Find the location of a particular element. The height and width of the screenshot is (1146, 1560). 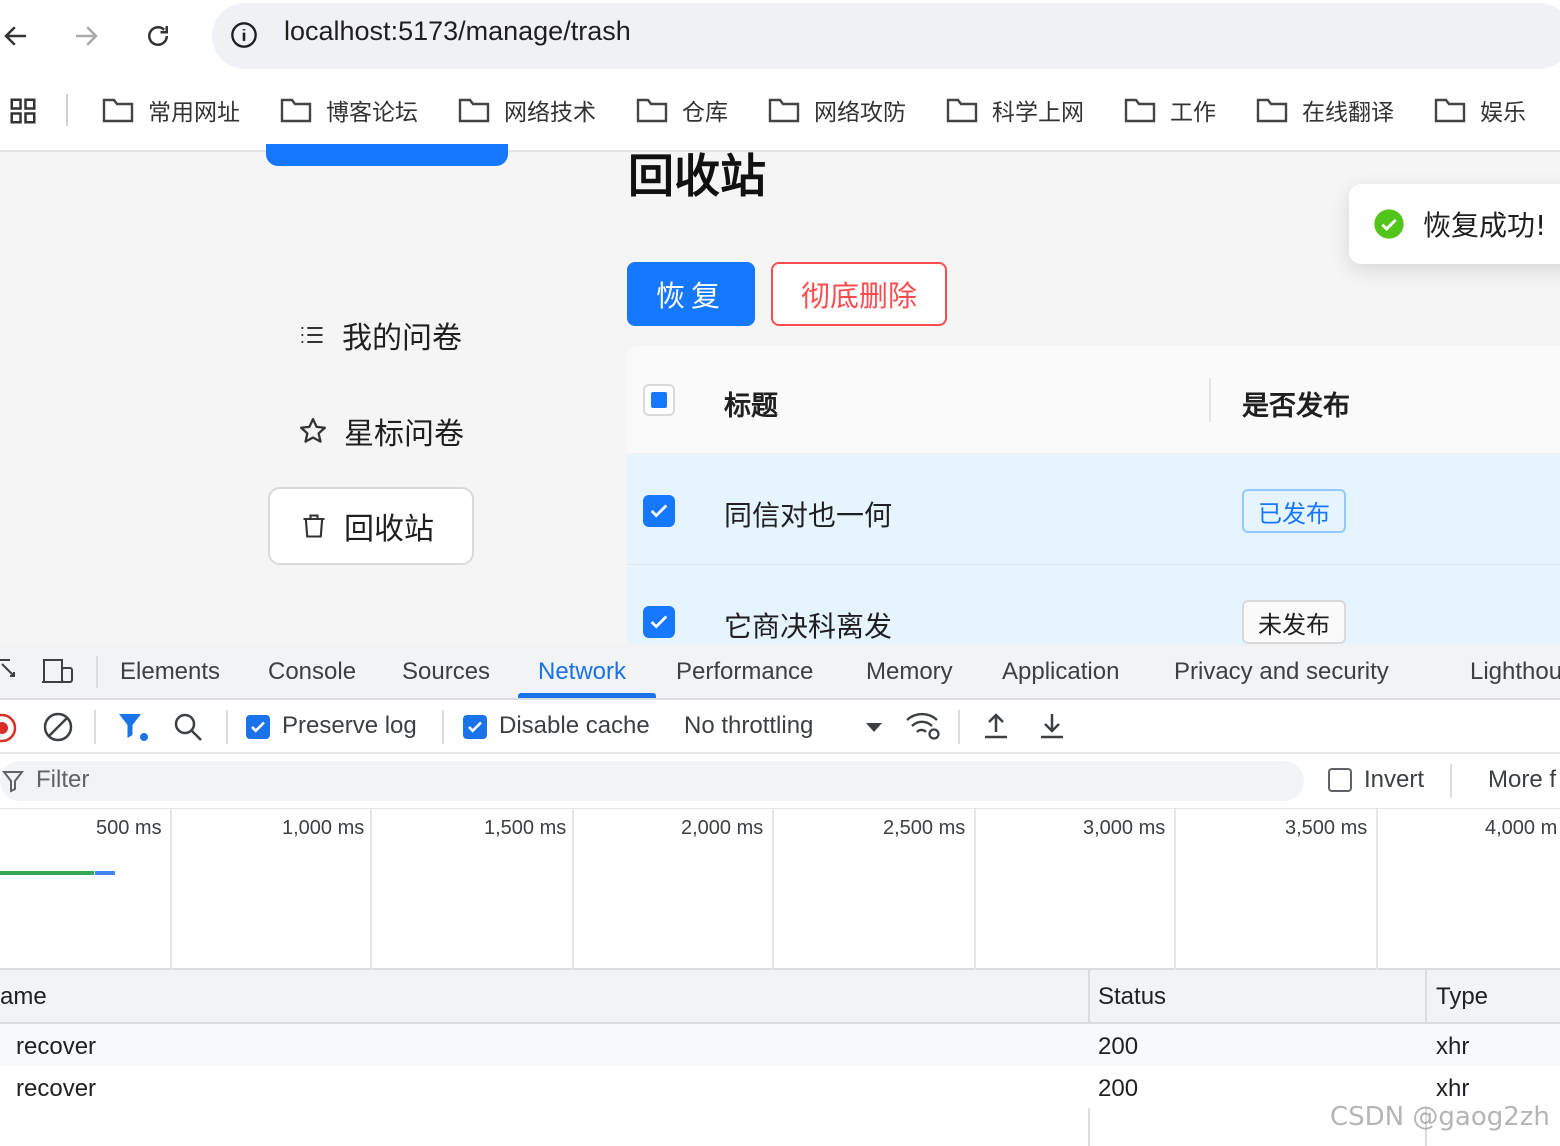

column-header-type: Type is located at coordinates (1462, 997).